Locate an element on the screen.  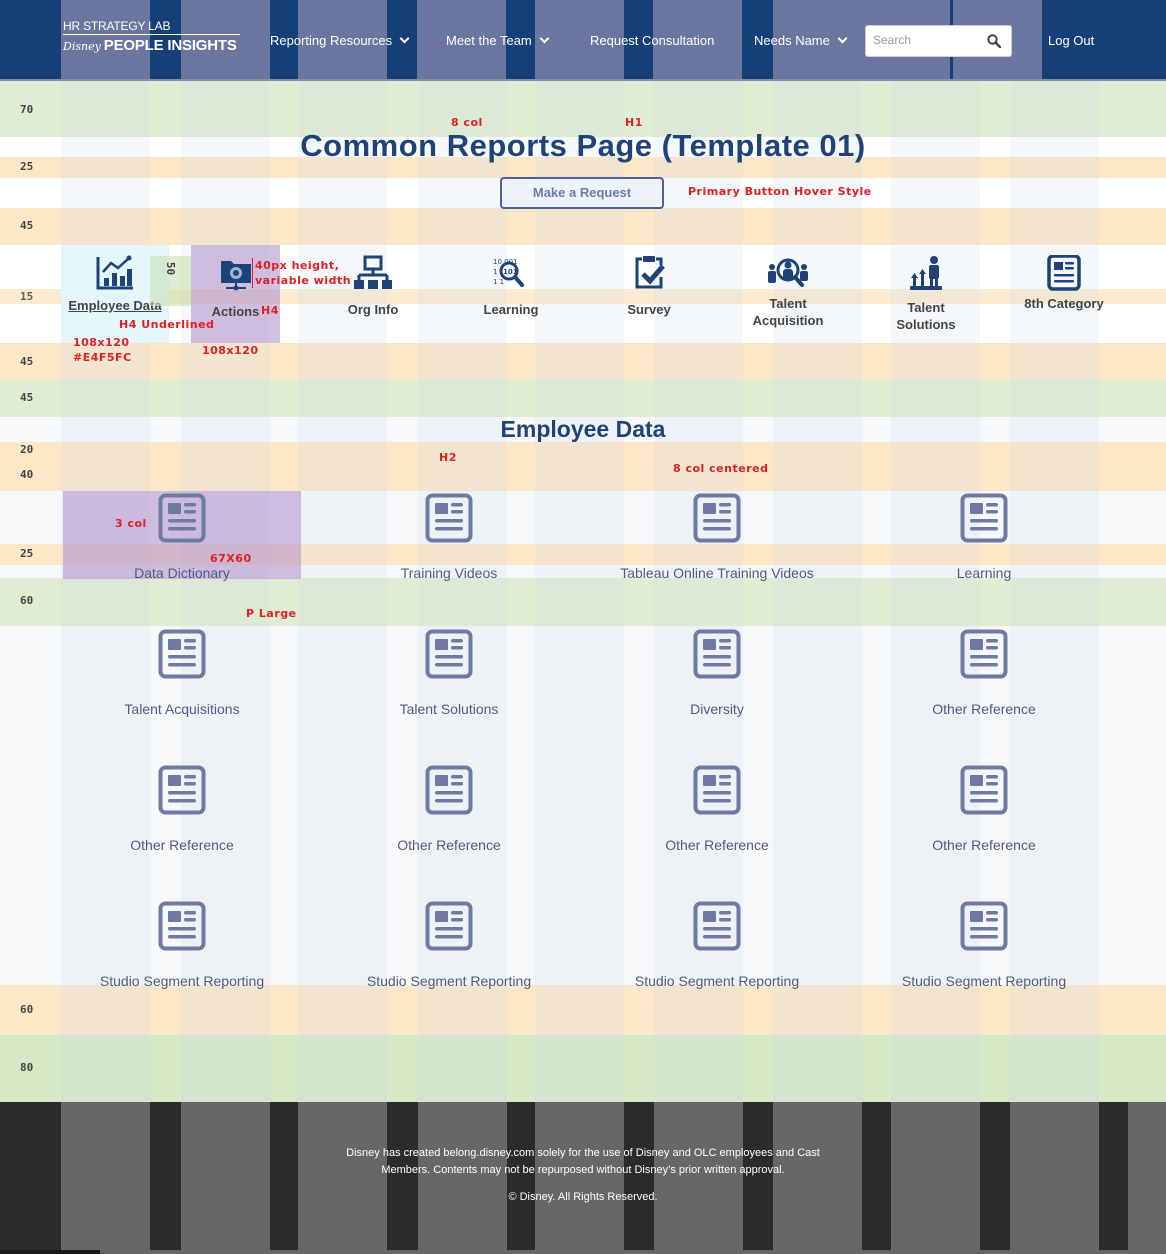
spacing-label: 70 is located at coordinates (27, 109).